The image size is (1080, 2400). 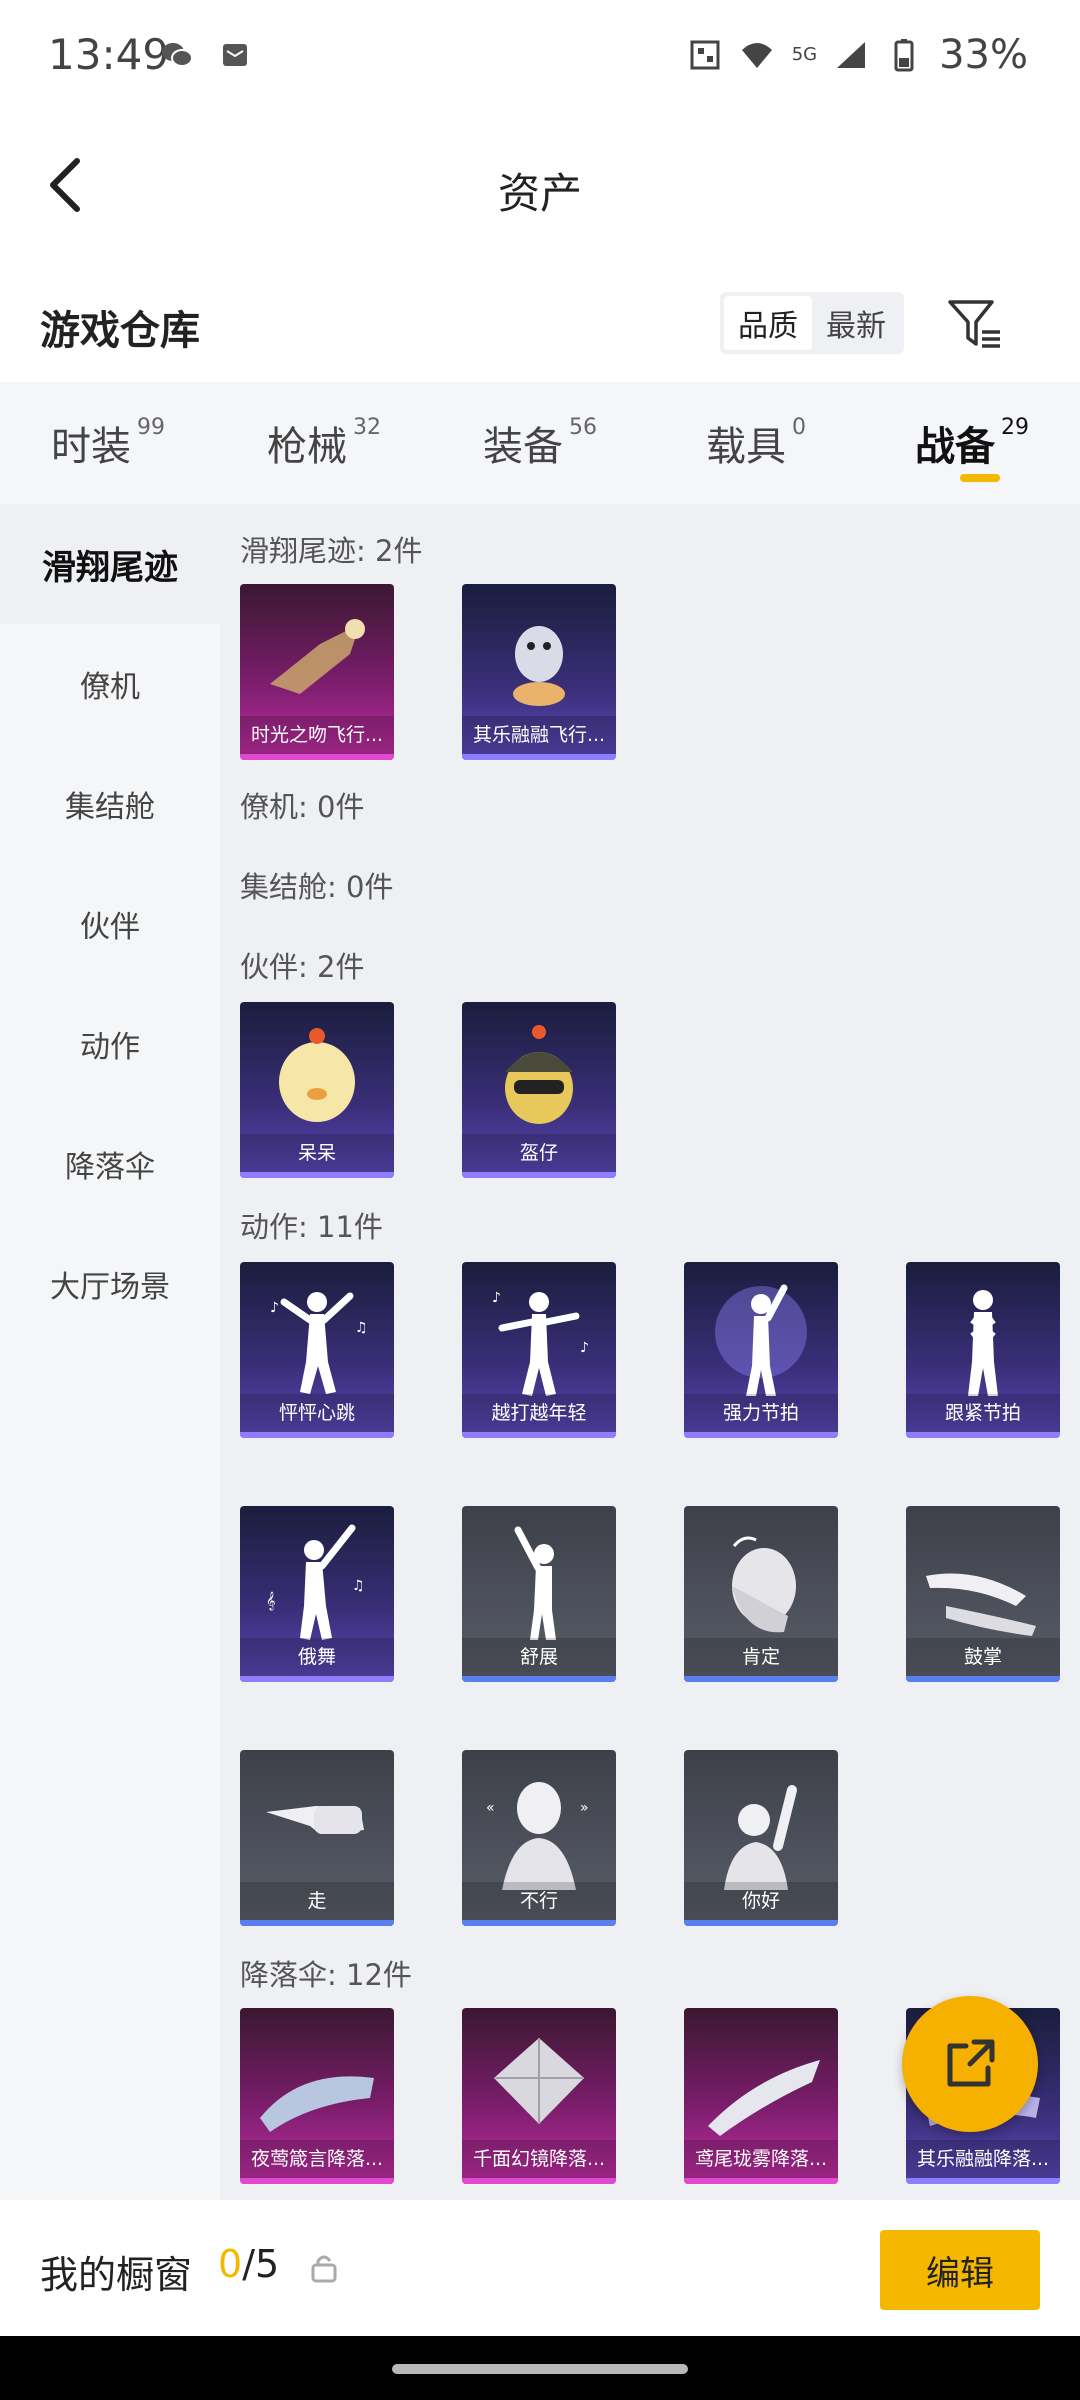 I want to click on status-bar: 13:49 5G 33%, so click(x=540, y=60).